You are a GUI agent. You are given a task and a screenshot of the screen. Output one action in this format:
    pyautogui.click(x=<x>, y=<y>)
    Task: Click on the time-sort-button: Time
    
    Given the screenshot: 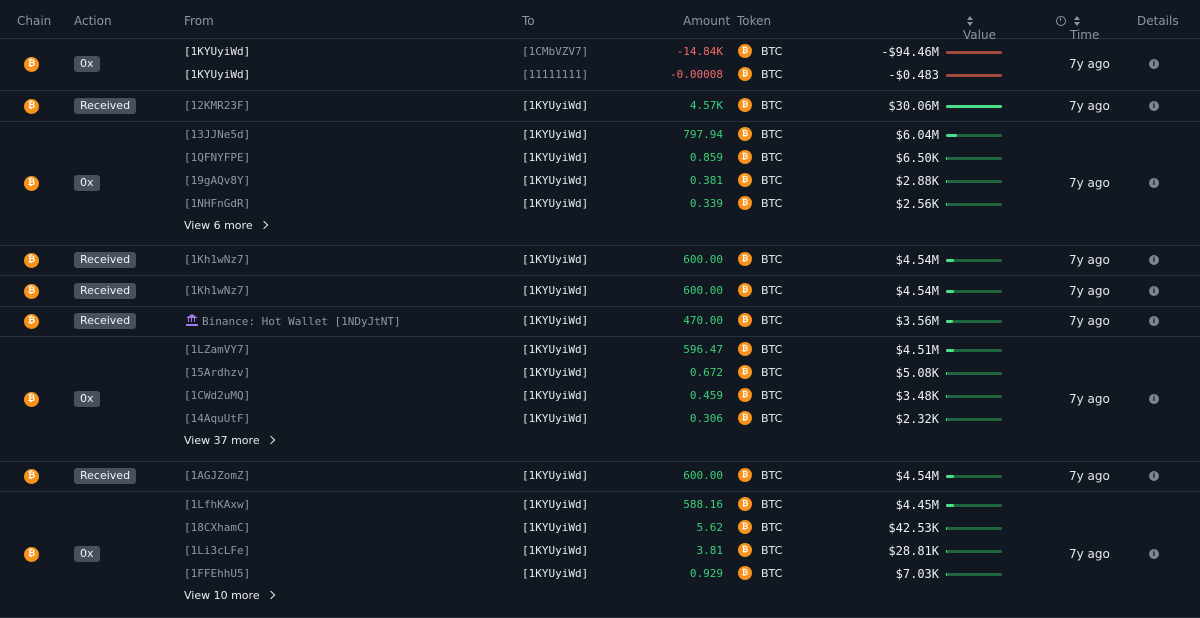 What is the action you would take?
    pyautogui.click(x=1077, y=28)
    